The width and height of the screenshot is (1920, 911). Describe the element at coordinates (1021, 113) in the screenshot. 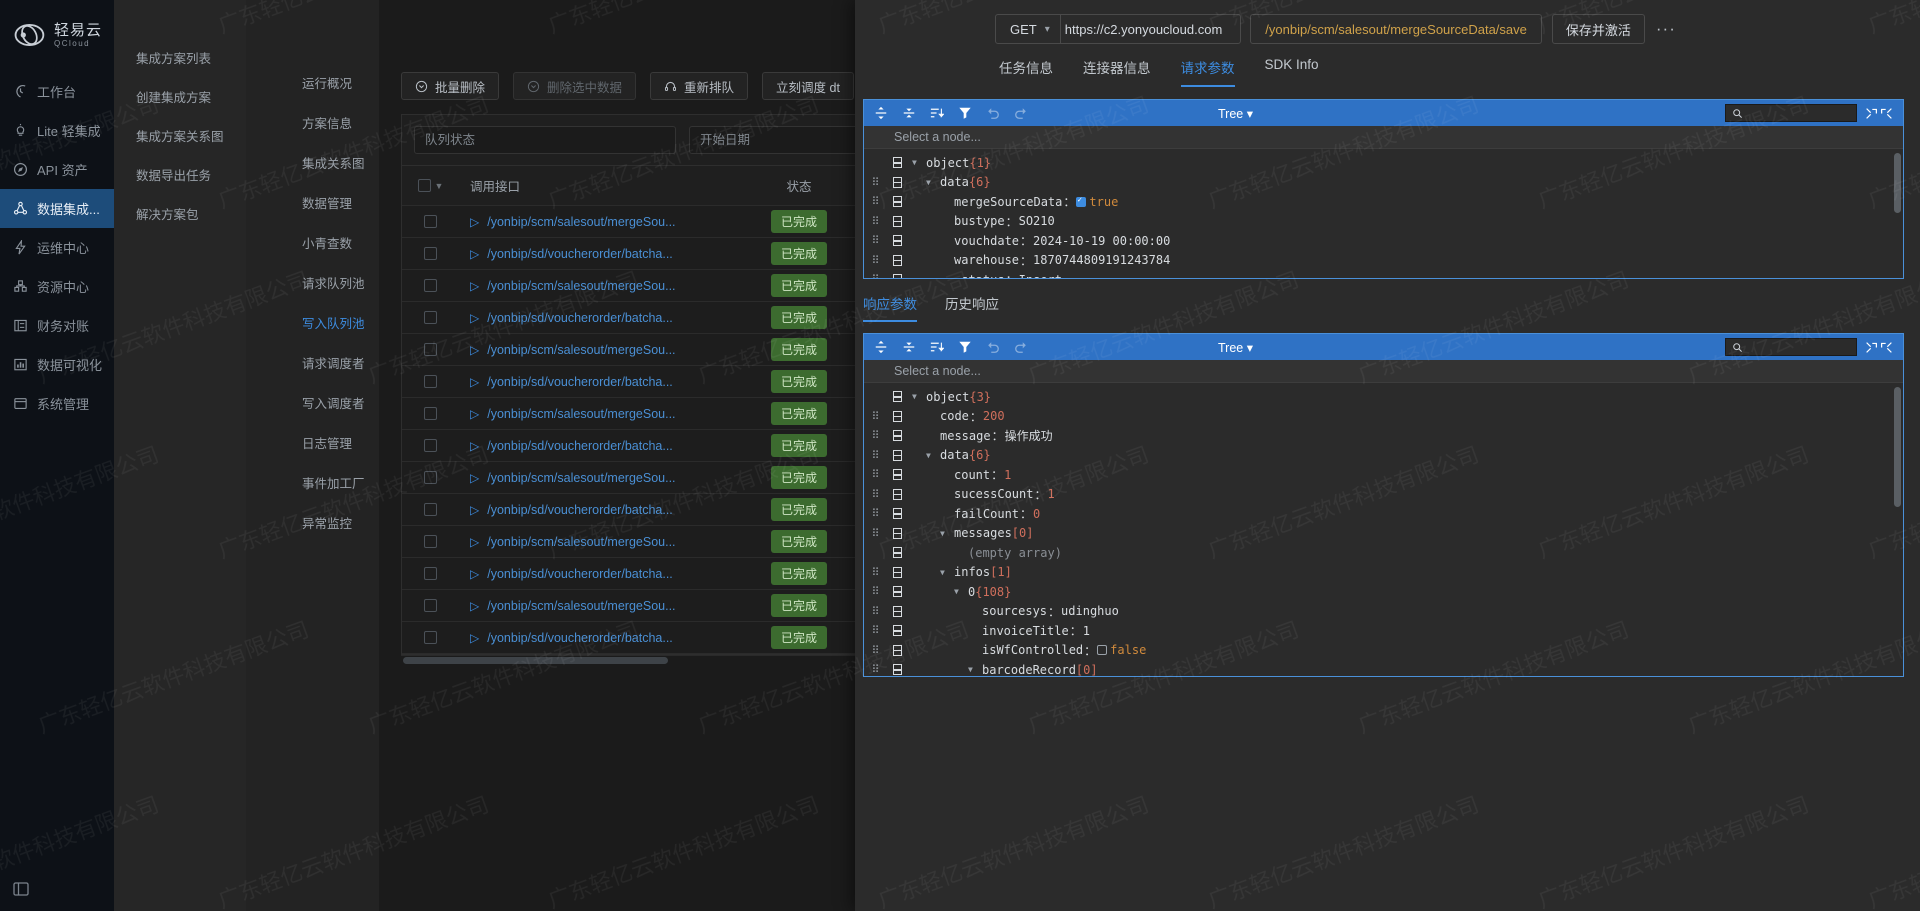

I see `redo-icon` at that location.